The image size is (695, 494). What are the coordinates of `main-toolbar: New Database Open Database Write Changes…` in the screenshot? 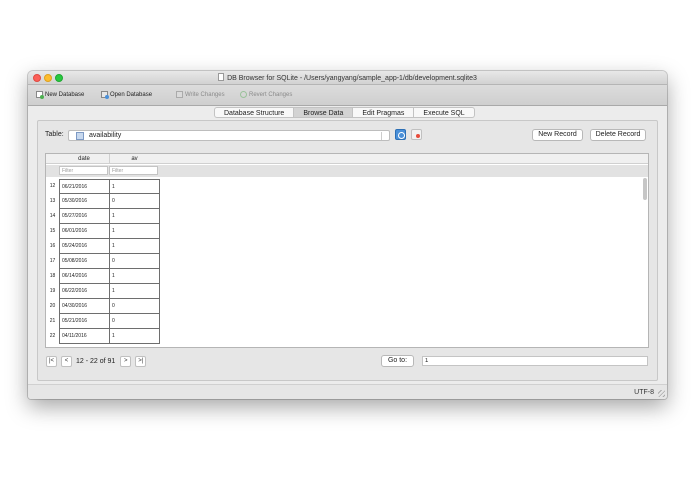 It's located at (347, 95).